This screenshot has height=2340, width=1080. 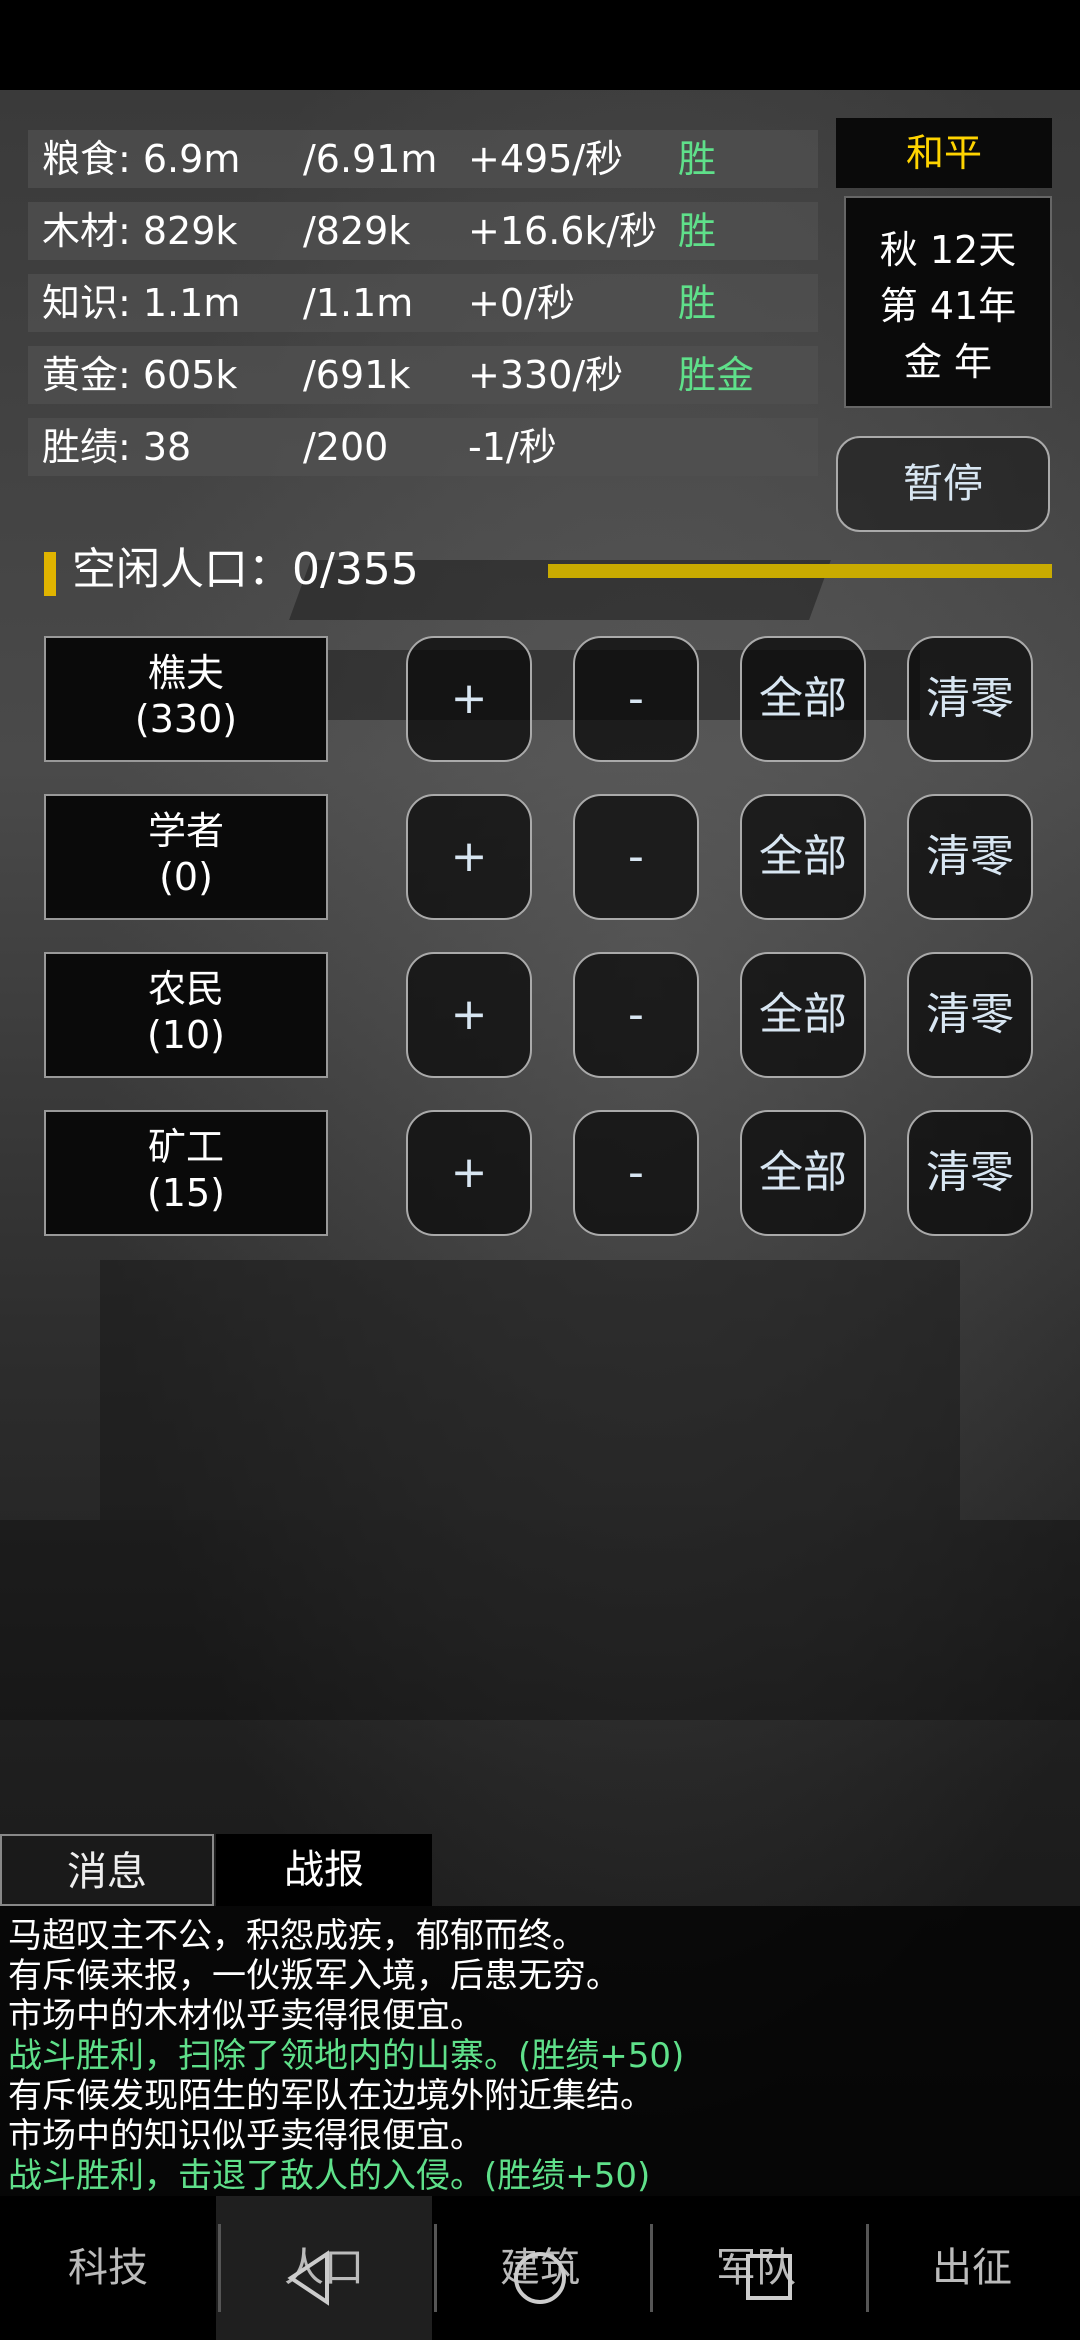 I want to click on resource-max: /691k, so click(x=357, y=375).